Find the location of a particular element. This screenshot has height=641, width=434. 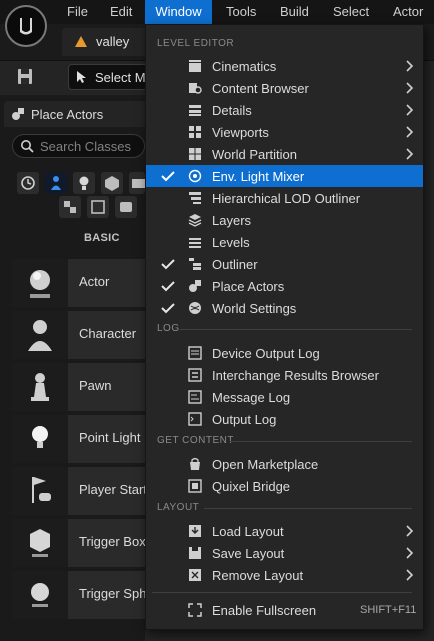

actor-item-trigger-box: Trigger Box is located at coordinates (79, 543).